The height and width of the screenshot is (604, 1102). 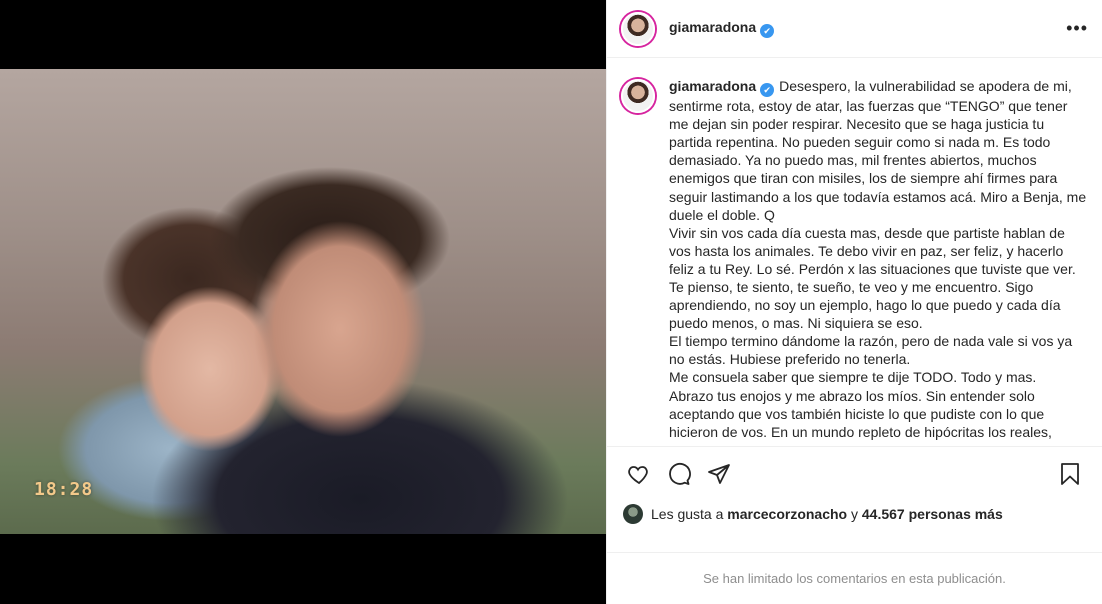 What do you see at coordinates (722, 29) in the screenshot?
I see `author-username: giamaradona ✔` at bounding box center [722, 29].